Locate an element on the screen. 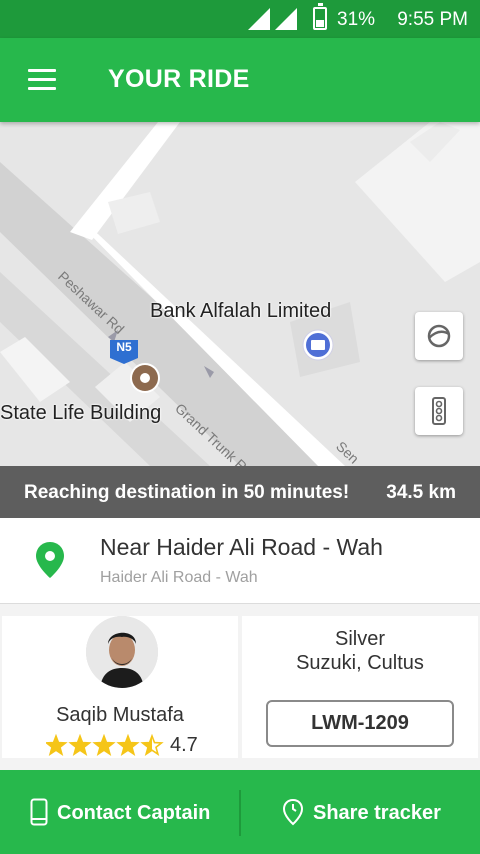  place-label: State Life Building is located at coordinates (81, 413).